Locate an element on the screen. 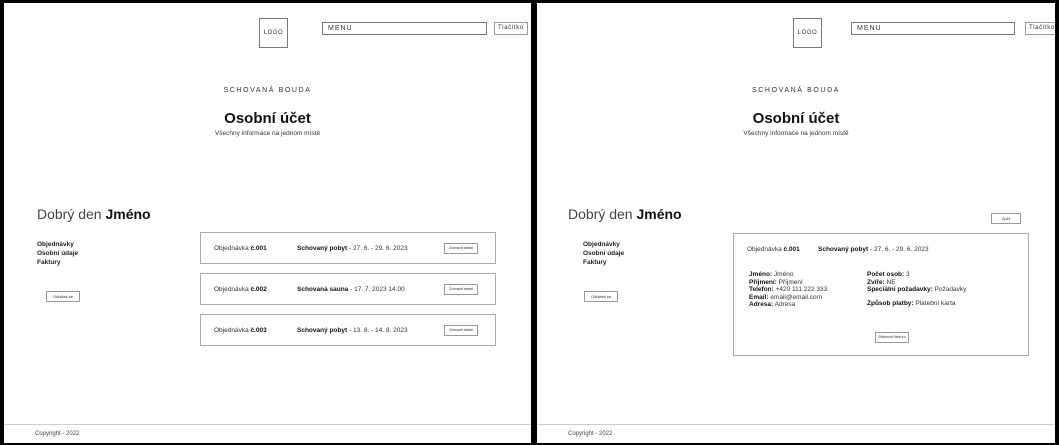 The image size is (1059, 445). order-description: Schovaná sauna - 17. 7. 2023 14:00 is located at coordinates (351, 289).